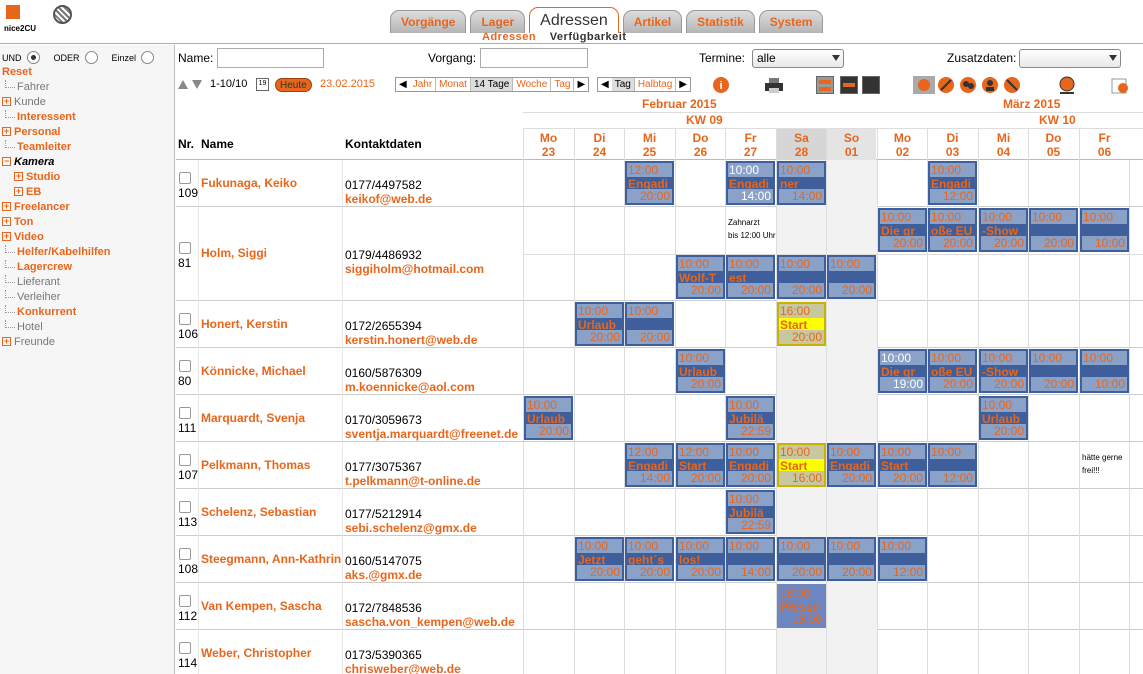 This screenshot has width=1143, height=674. I want to click on booking-block: 10:00 12:00, so click(952, 465).